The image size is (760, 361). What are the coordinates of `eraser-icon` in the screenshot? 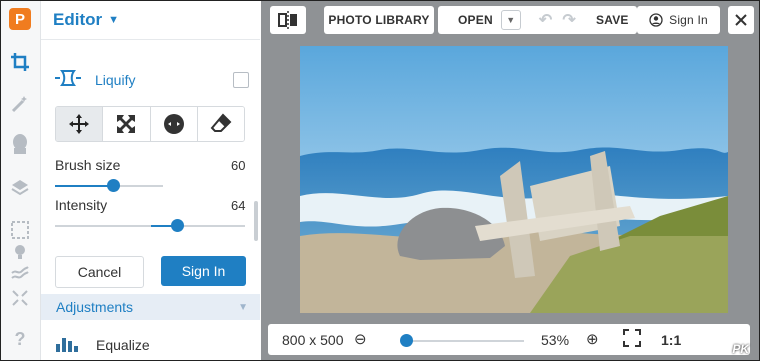 It's located at (221, 122).